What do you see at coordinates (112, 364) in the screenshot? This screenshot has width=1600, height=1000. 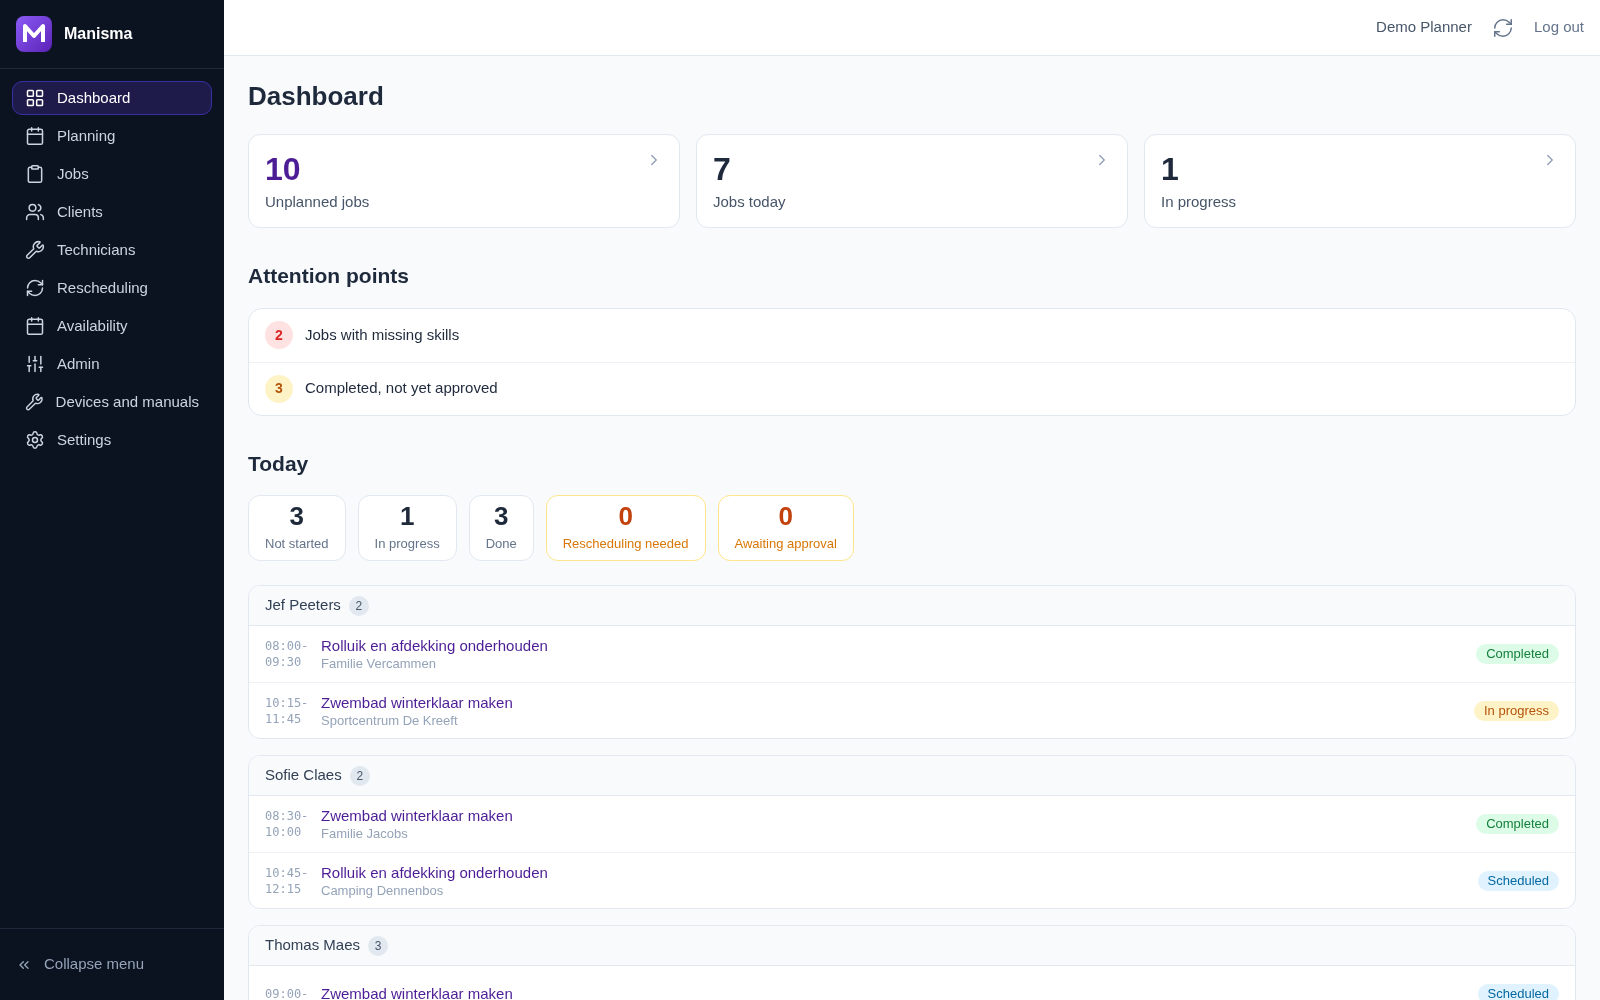 I see `sidebar-item: Admin` at bounding box center [112, 364].